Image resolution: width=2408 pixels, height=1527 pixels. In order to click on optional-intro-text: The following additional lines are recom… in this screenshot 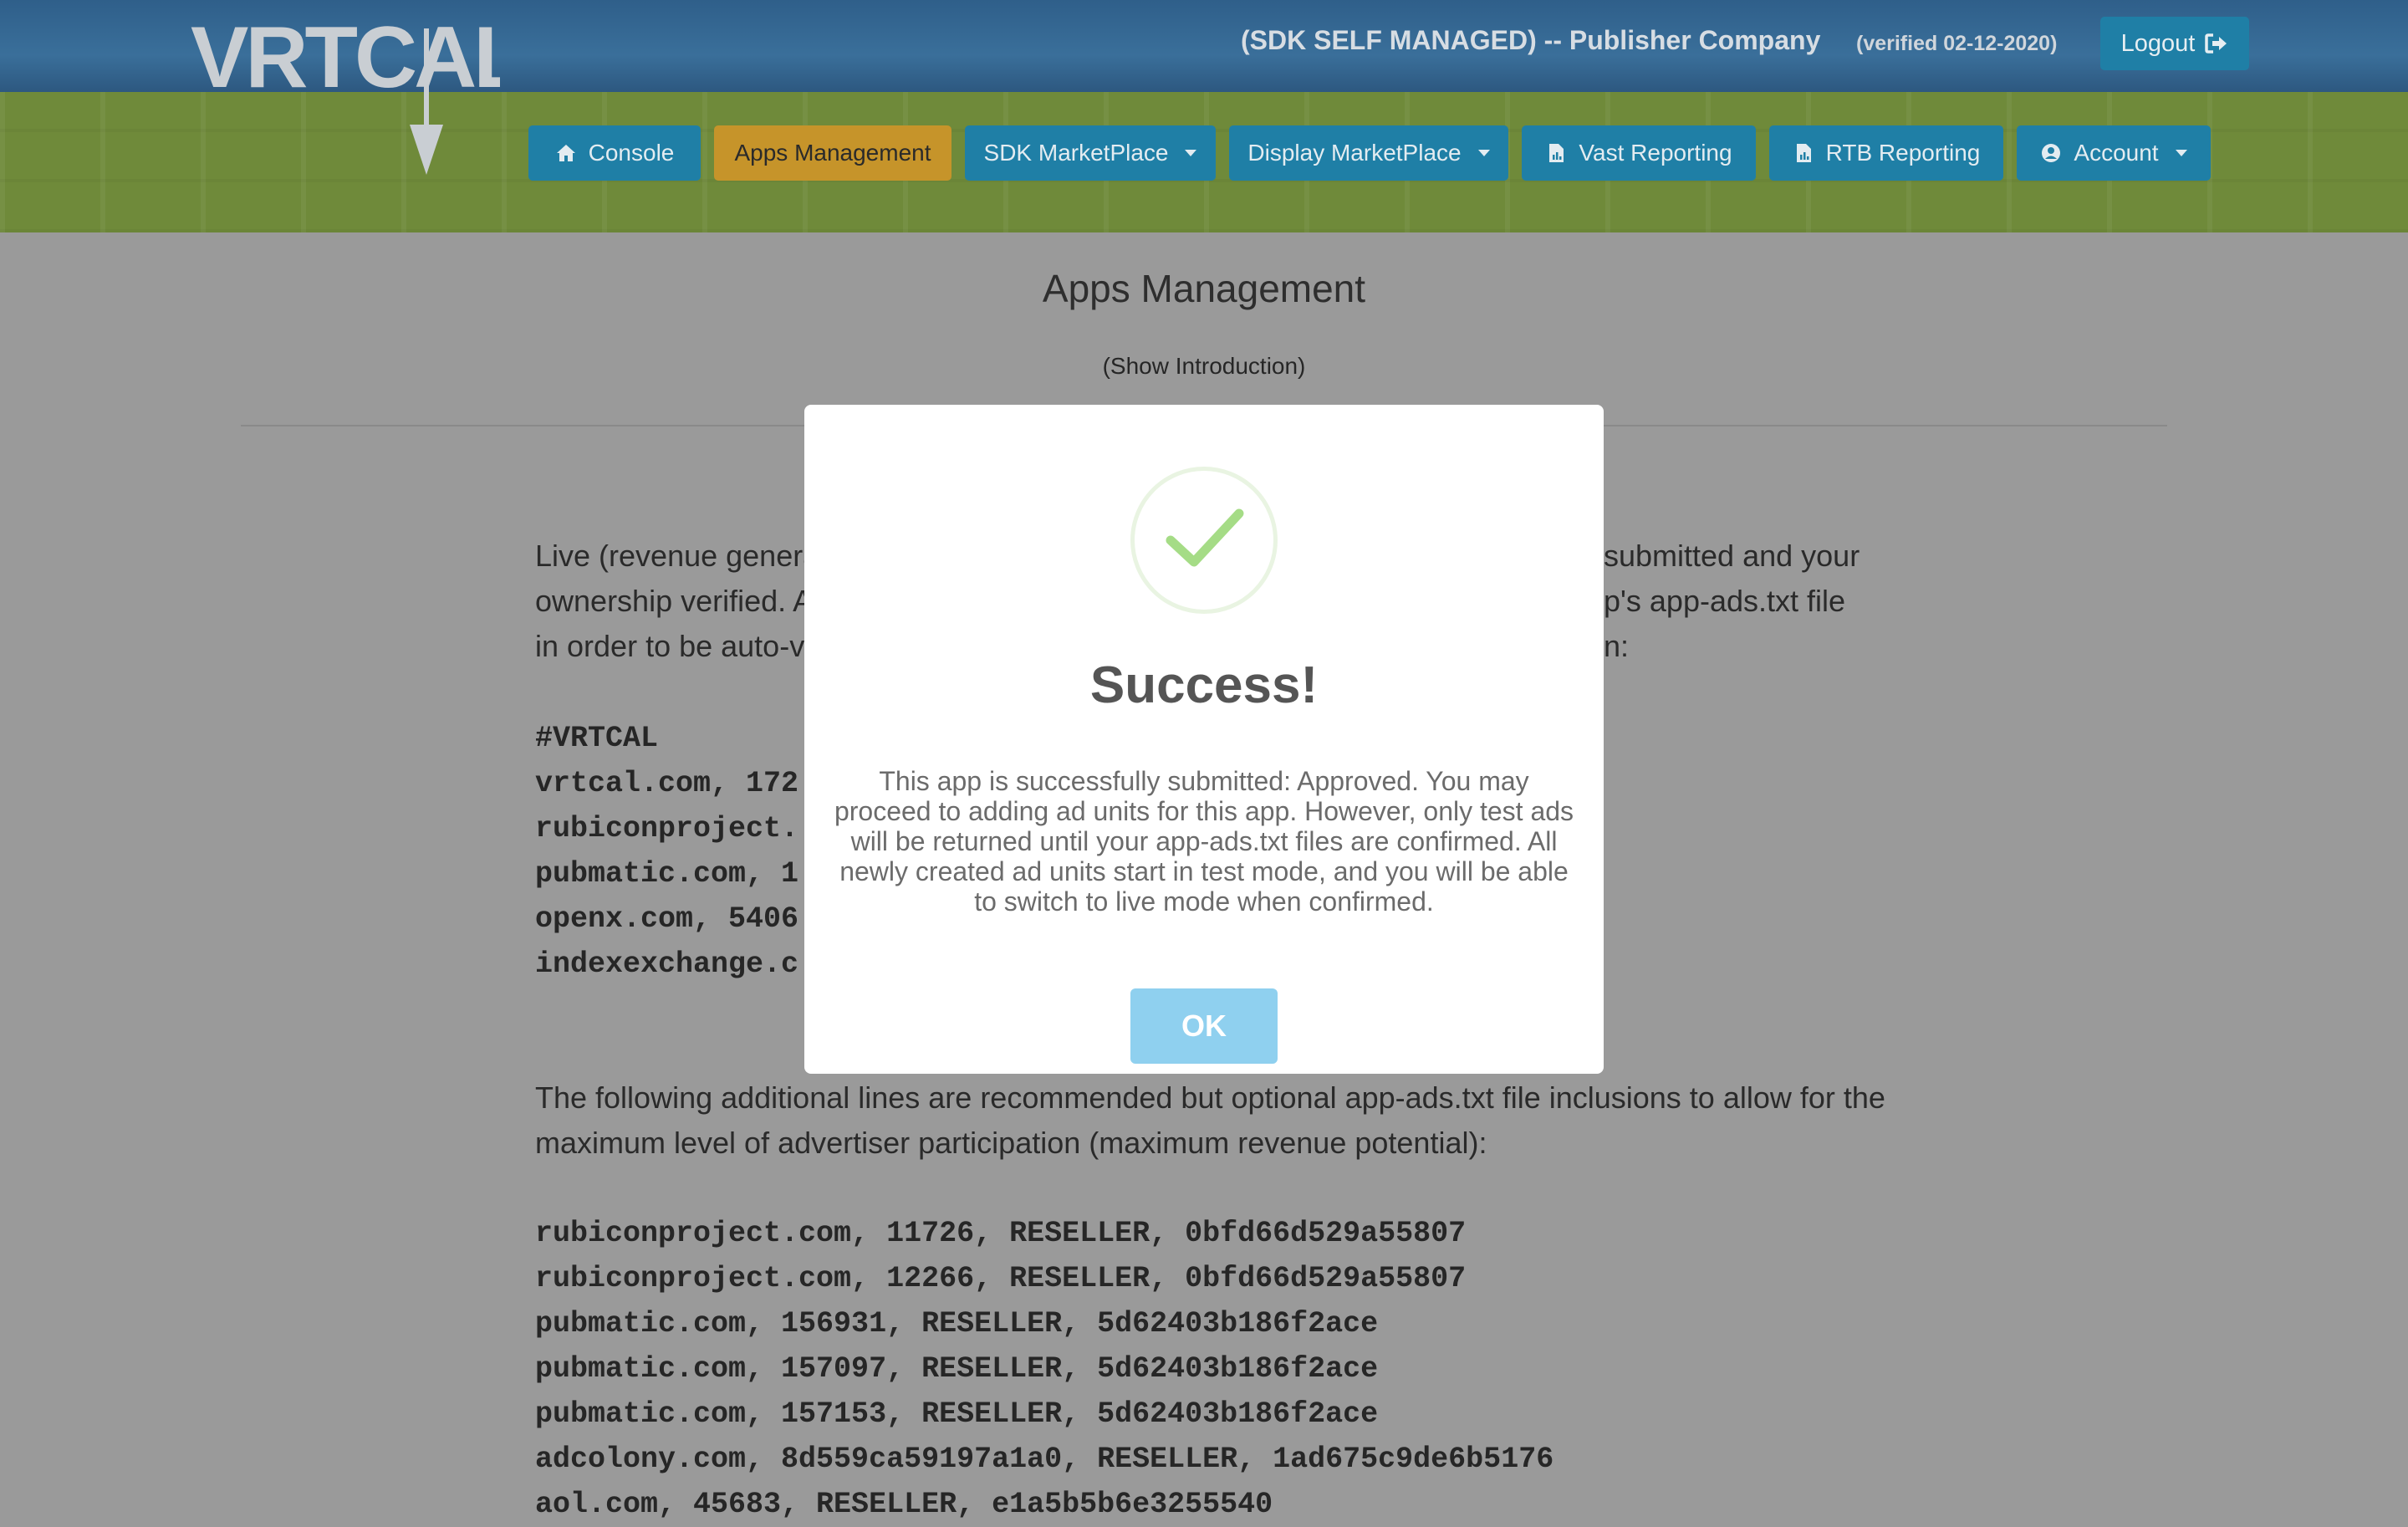, I will do `click(1210, 1120)`.